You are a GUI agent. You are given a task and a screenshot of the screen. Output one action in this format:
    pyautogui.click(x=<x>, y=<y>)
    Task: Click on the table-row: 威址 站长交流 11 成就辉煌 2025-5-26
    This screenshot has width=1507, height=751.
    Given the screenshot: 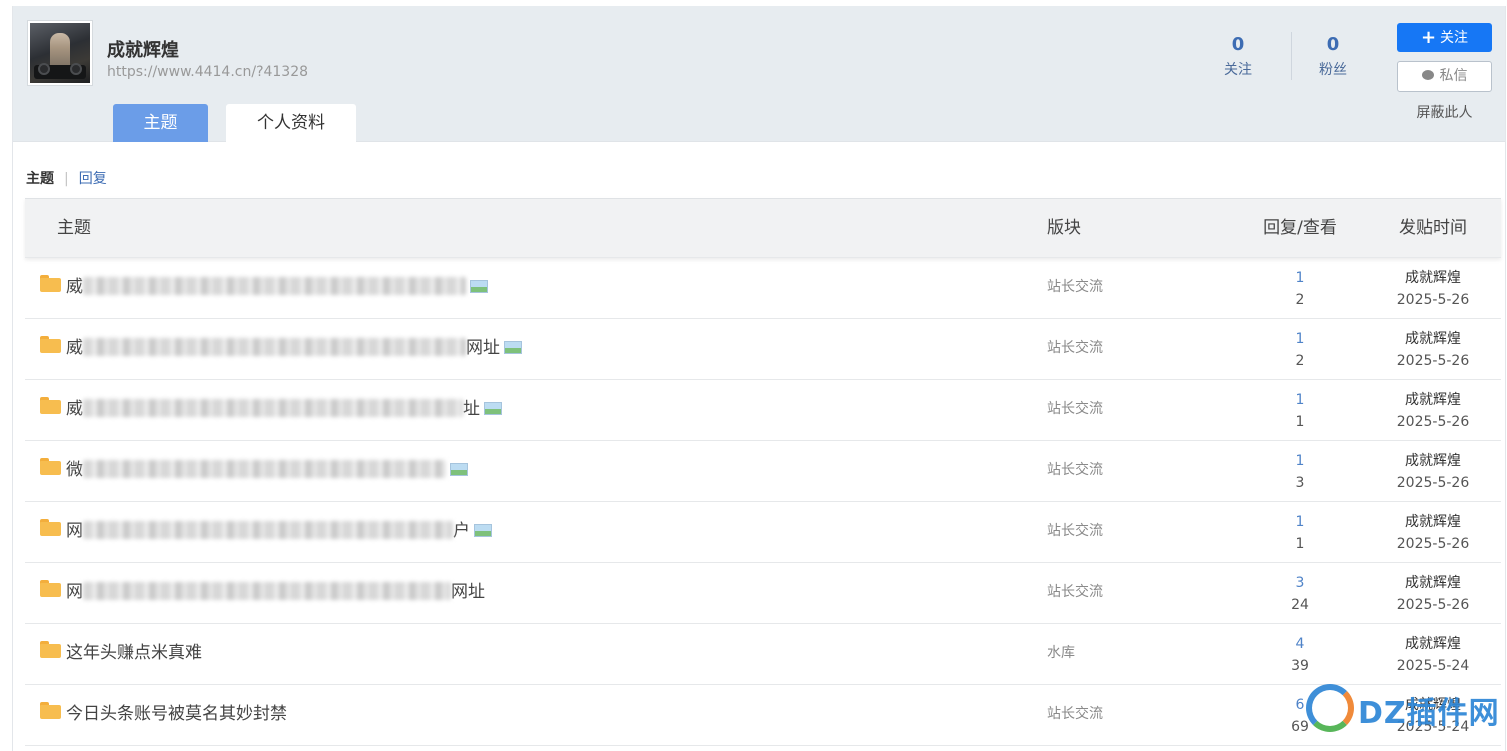 What is the action you would take?
    pyautogui.click(x=763, y=410)
    